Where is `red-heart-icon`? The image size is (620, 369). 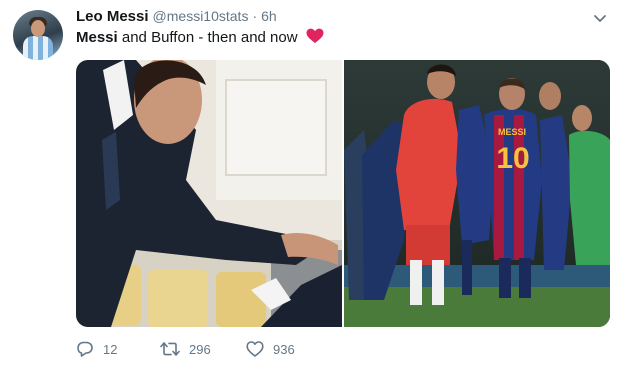 red-heart-icon is located at coordinates (315, 36).